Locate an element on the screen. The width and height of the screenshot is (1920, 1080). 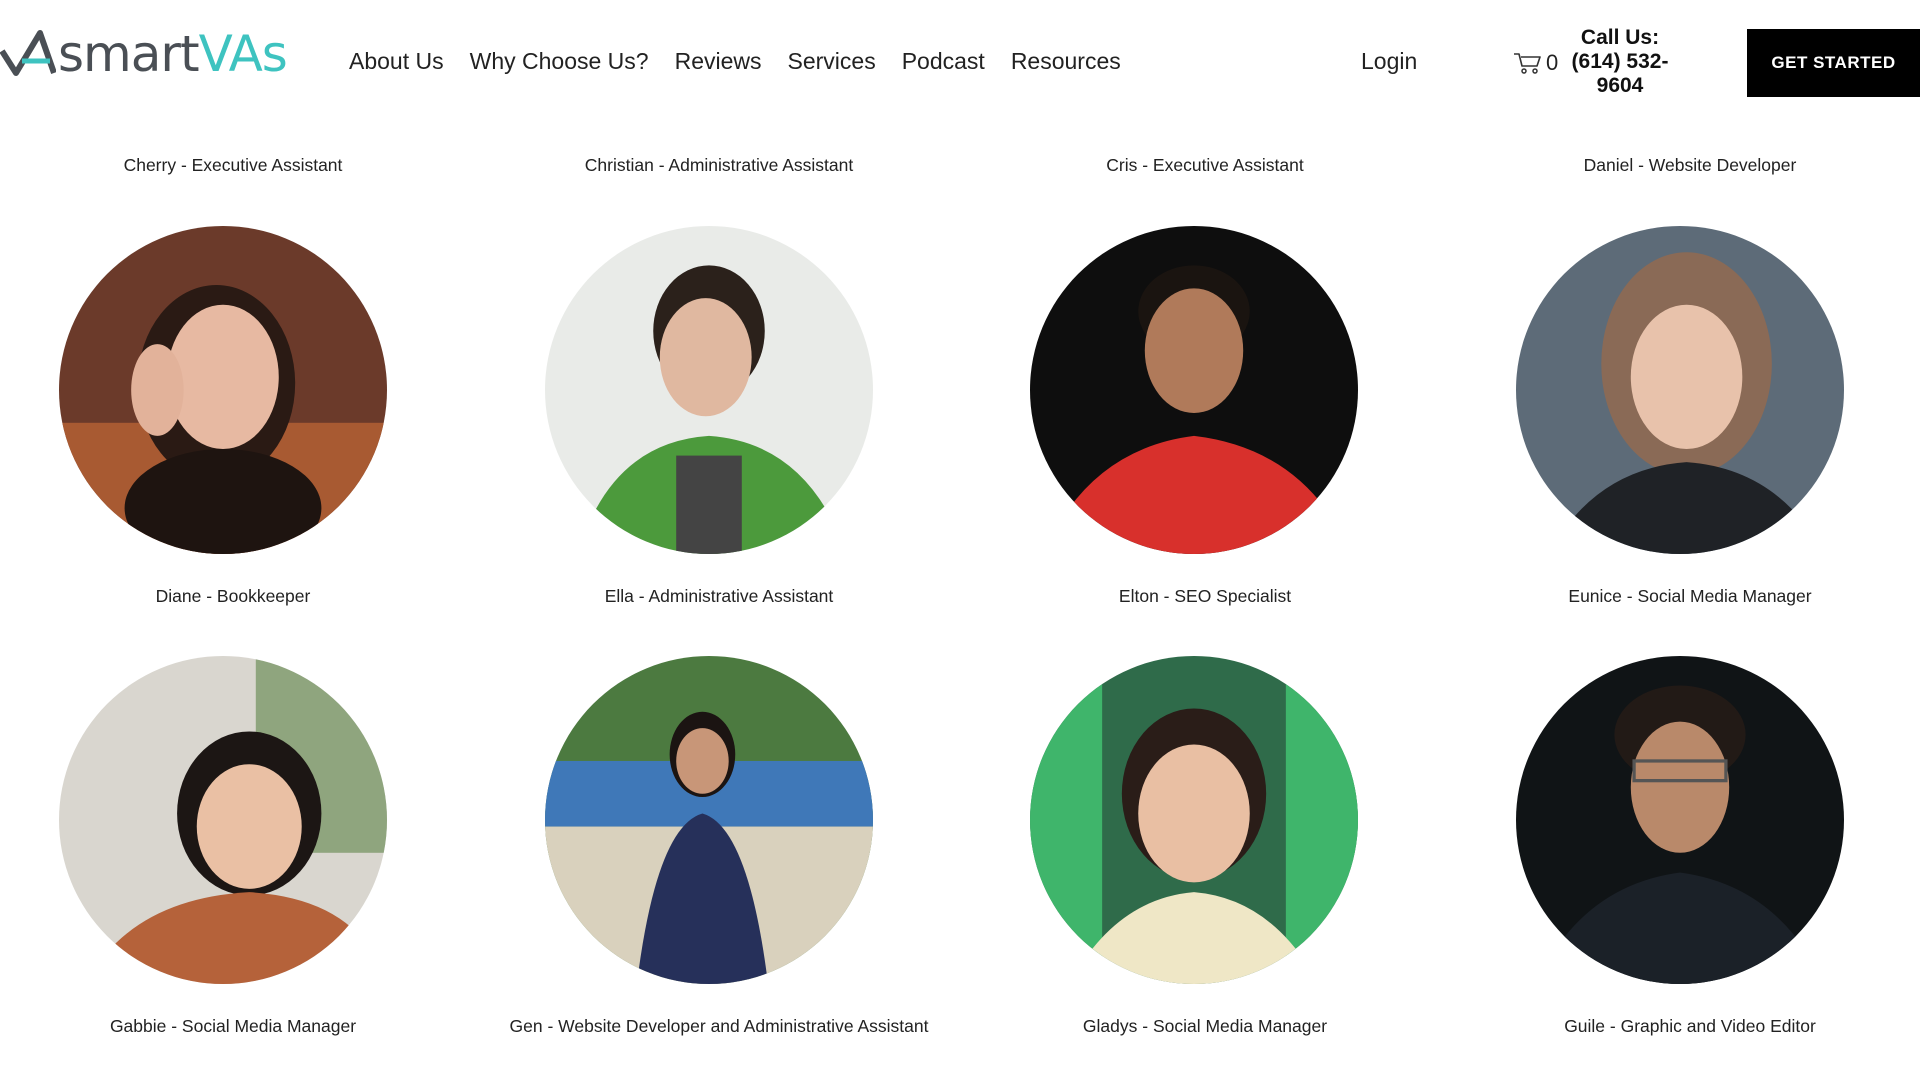
cart-button: 0 is located at coordinates (1535, 63).